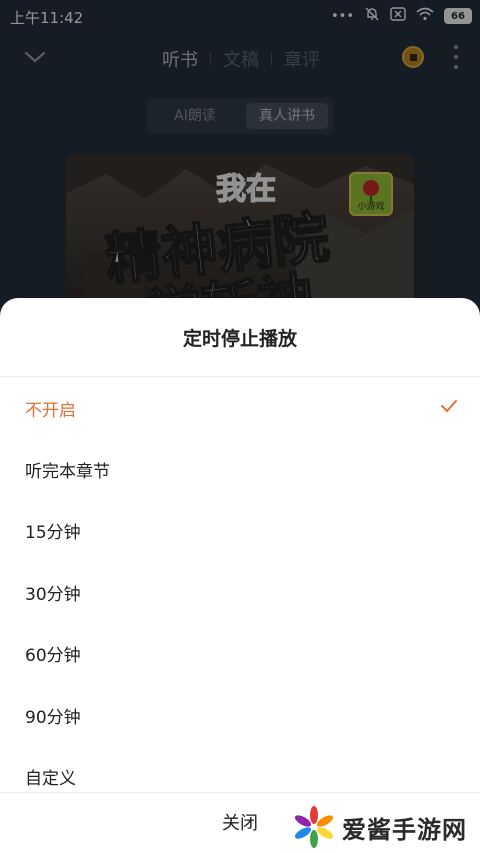  What do you see at coordinates (67, 472) in the screenshot?
I see `option-label: 听完本章节` at bounding box center [67, 472].